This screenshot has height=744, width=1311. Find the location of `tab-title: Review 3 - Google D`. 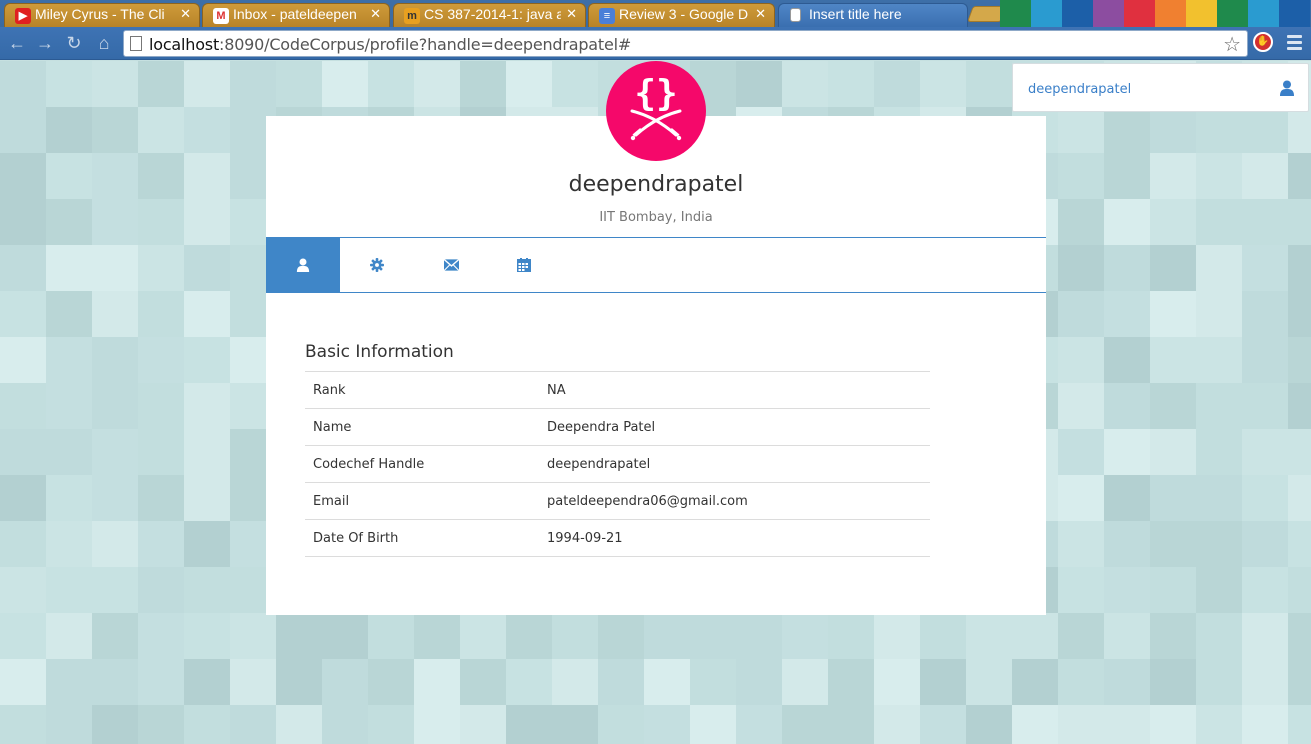

tab-title: Review 3 - Google D is located at coordinates (684, 14).